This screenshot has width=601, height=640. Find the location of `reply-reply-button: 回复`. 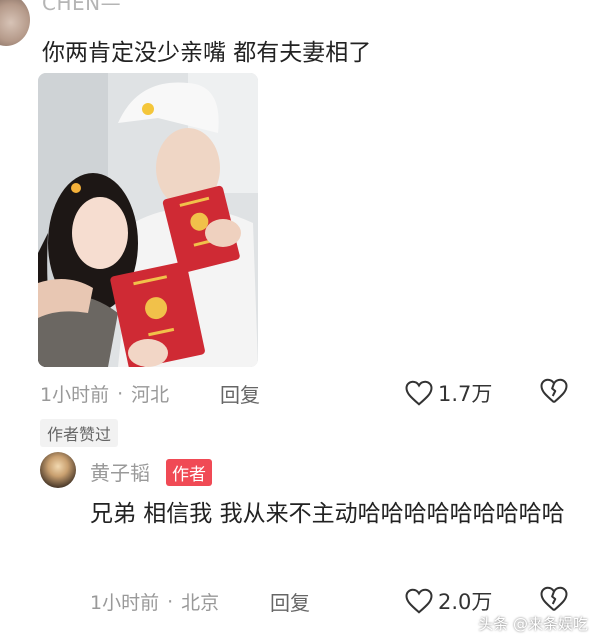

reply-reply-button: 回复 is located at coordinates (290, 601).